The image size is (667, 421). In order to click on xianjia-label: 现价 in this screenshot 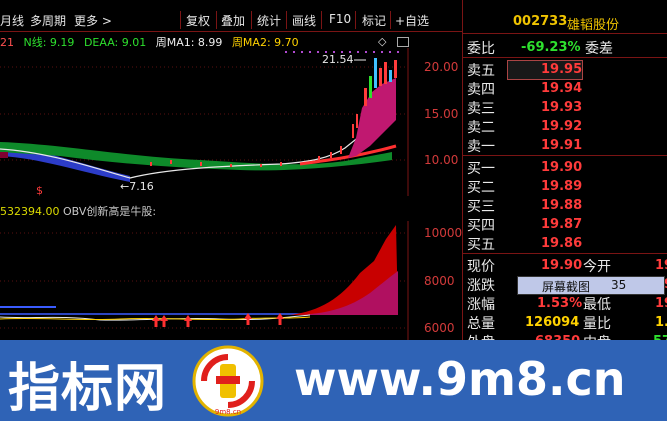, I will do `click(481, 267)`.